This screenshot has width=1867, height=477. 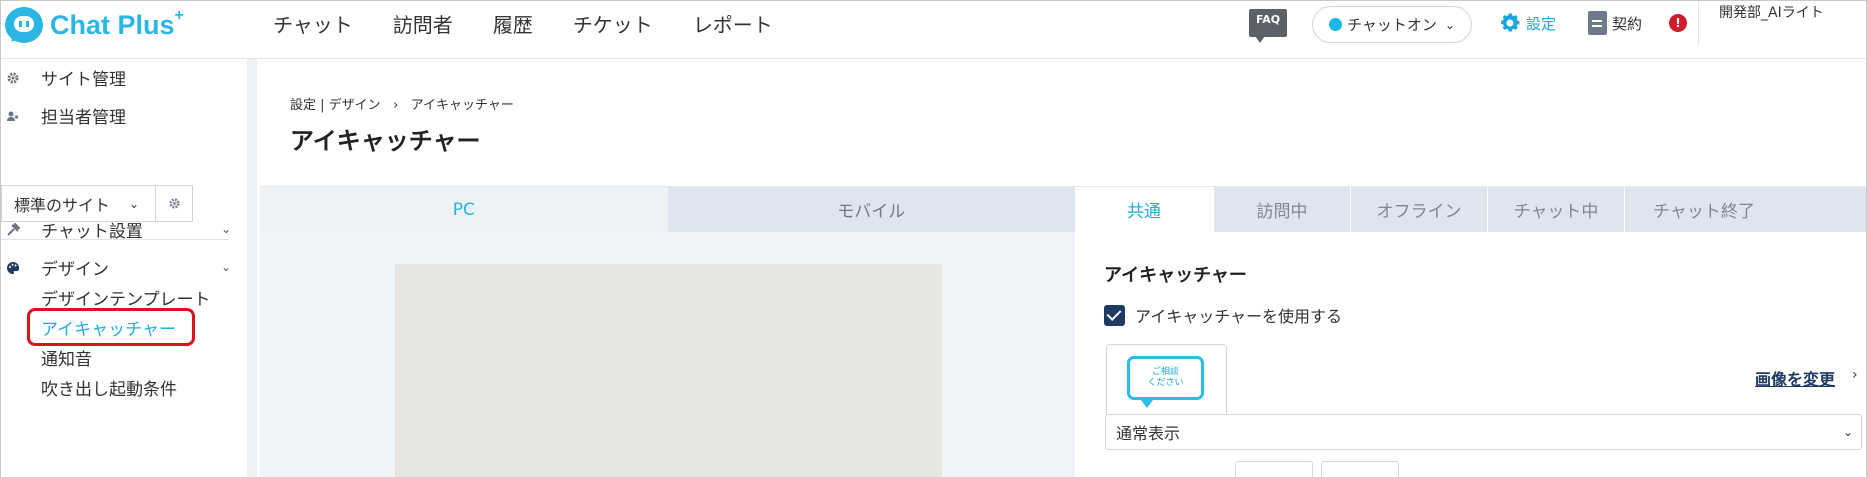 What do you see at coordinates (1541, 23) in the screenshot?
I see `settings-label: 設定` at bounding box center [1541, 23].